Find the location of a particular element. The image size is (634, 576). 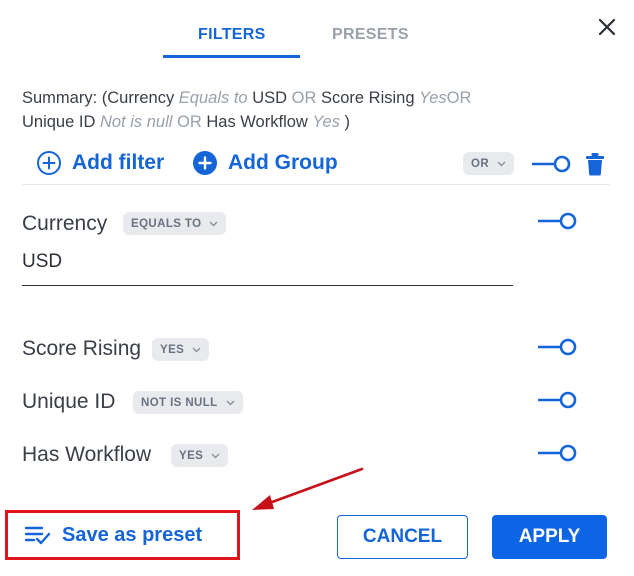

input-underline is located at coordinates (267, 285).